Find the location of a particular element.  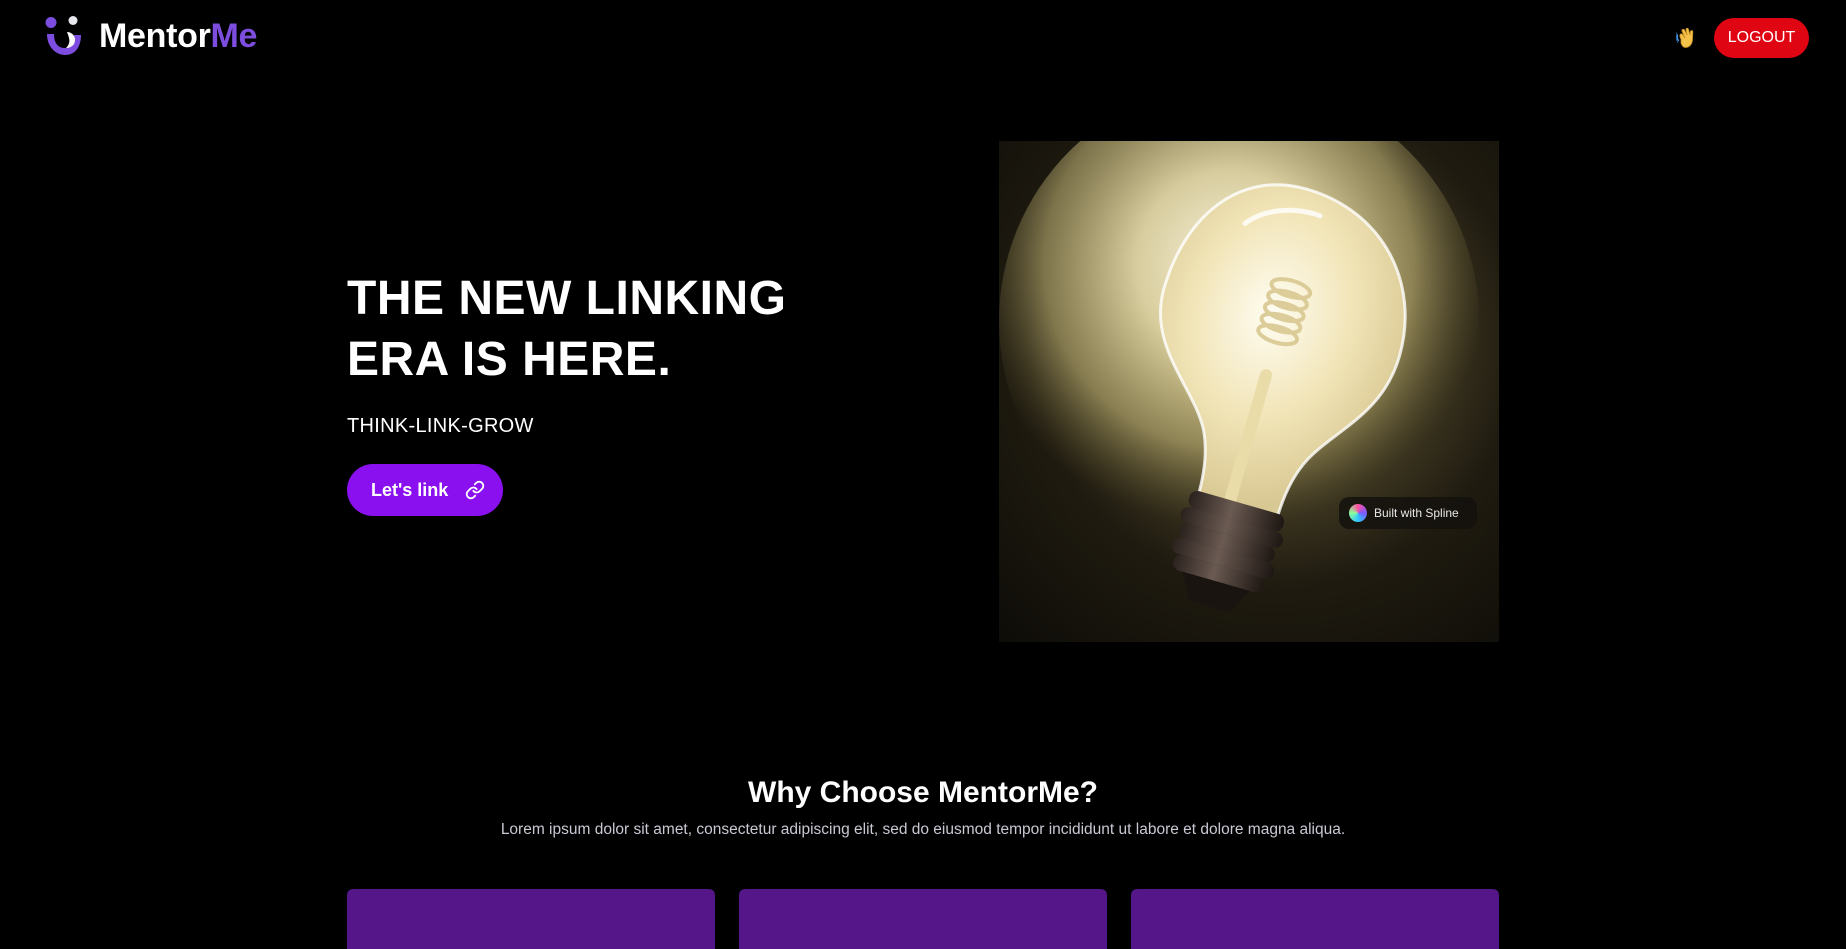

built-with-spline-badge: Built with Spline is located at coordinates (1408, 513).